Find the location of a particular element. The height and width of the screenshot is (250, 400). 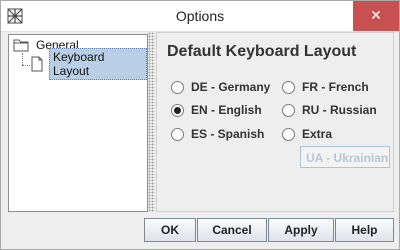

split-divider is located at coordinates (151, 122).